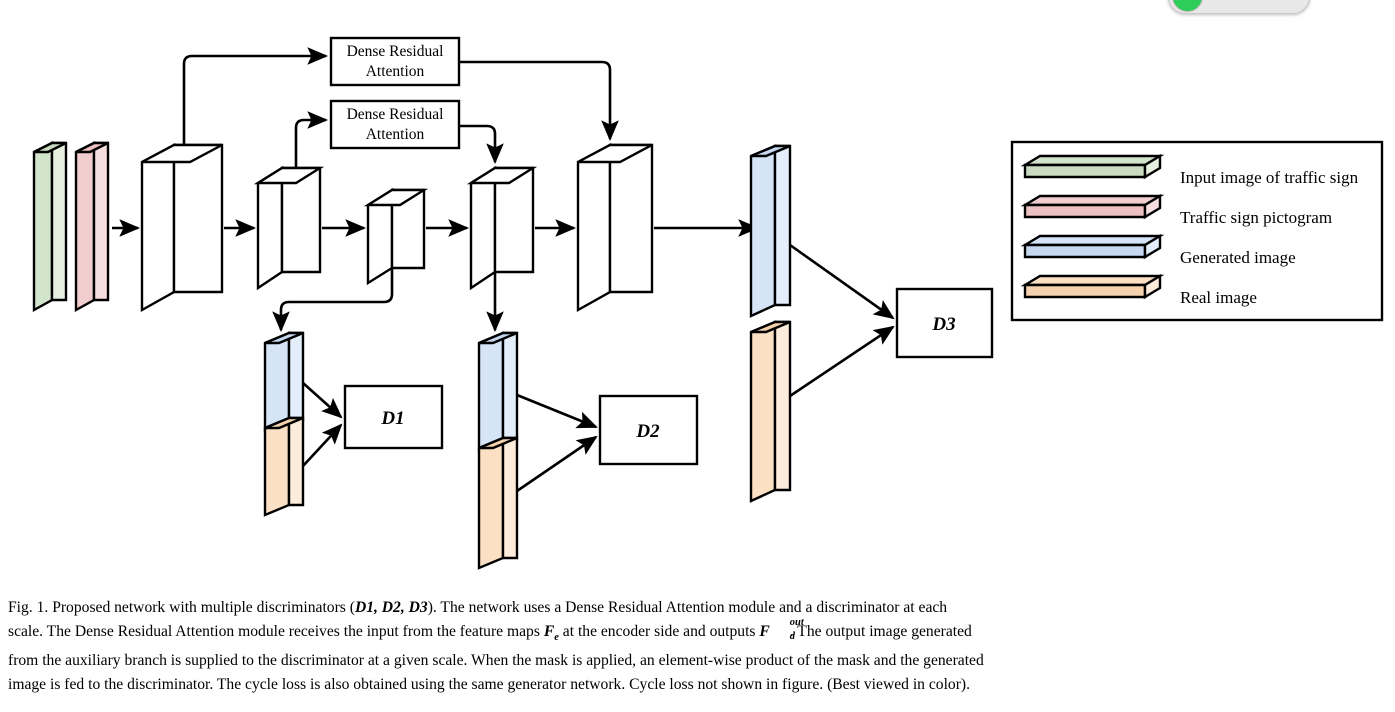 Image resolution: width=1395 pixels, height=712 pixels. Describe the element at coordinates (842, 281) in the screenshot. I see `arrow-gen3-to-d3` at that location.